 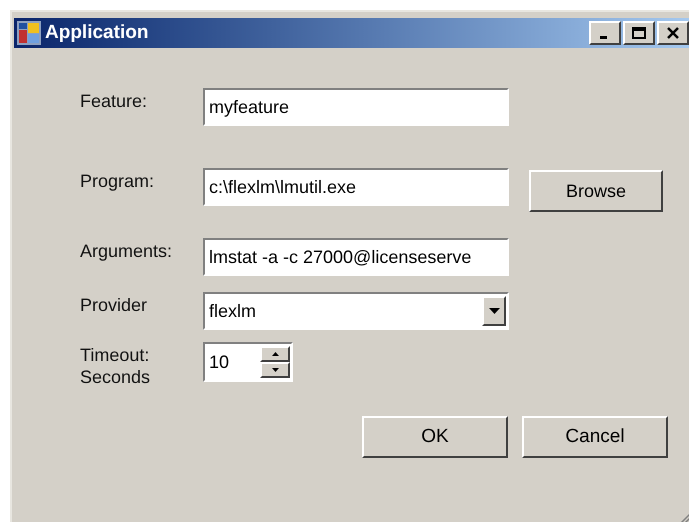 I want to click on field-label: Arguments:, so click(x=127, y=251).